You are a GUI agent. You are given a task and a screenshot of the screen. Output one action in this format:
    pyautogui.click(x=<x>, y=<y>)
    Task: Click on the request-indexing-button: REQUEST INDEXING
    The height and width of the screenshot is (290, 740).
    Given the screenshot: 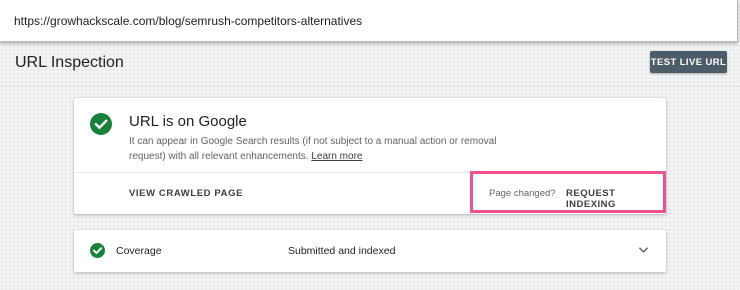 What is the action you would take?
    pyautogui.click(x=614, y=199)
    